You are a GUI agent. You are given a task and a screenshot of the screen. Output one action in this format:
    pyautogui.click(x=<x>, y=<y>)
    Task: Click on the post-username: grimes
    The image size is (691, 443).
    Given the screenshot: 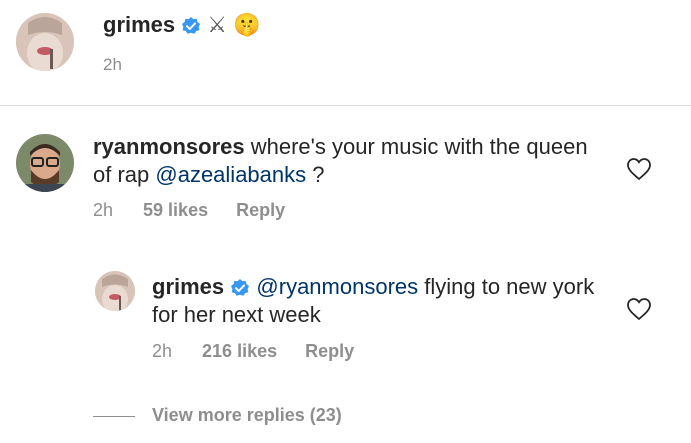 What is the action you would take?
    pyautogui.click(x=139, y=24)
    